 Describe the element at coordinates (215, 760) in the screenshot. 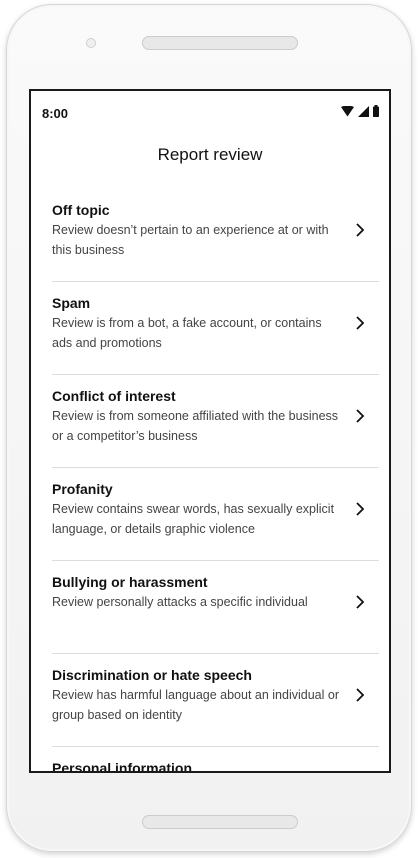

I see `reason-personal-information: Personal information` at that location.